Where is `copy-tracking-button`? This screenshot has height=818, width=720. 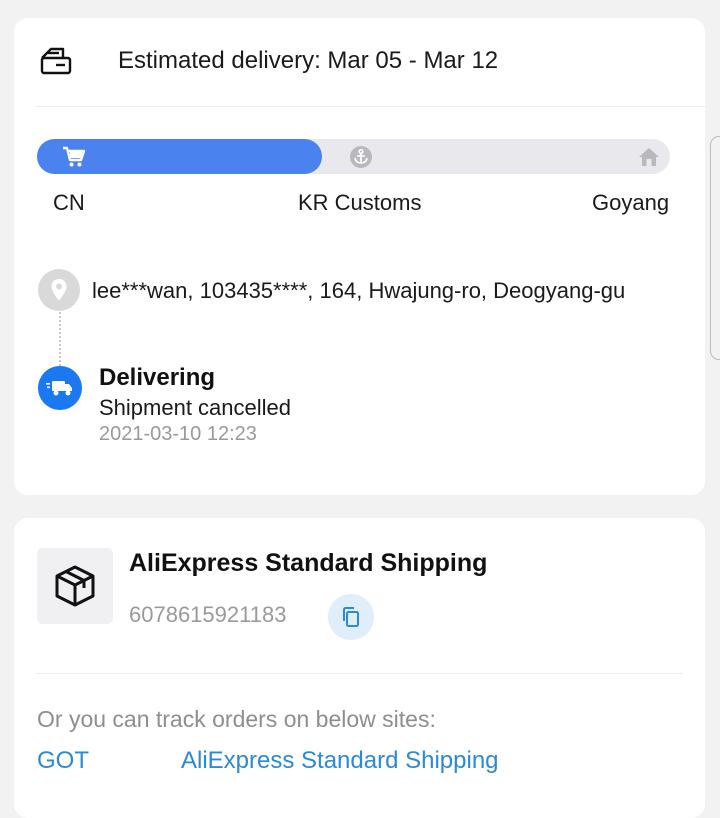 copy-tracking-button is located at coordinates (351, 617).